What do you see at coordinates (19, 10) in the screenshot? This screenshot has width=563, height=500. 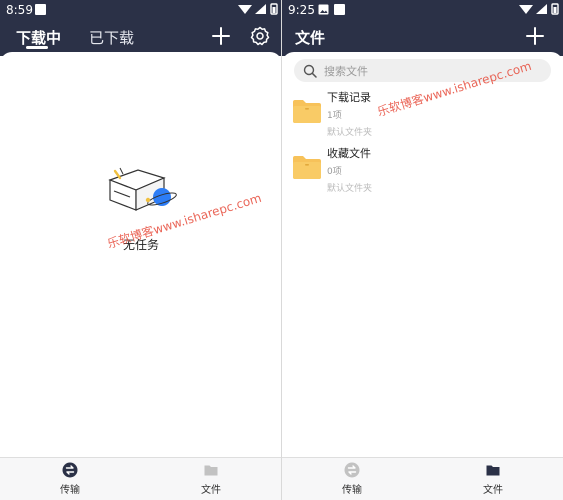 I see `status-time: 8:59` at bounding box center [19, 10].